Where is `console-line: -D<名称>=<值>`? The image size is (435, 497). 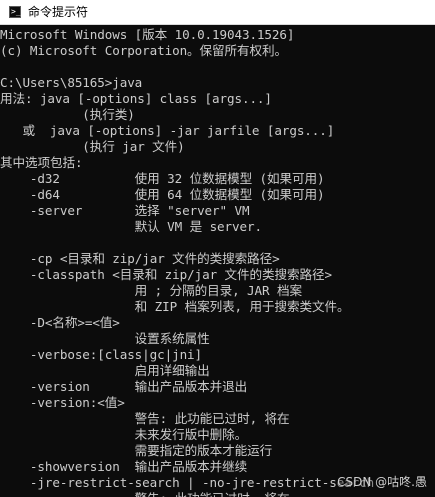 console-line: -D<名称>=<值> is located at coordinates (60, 322).